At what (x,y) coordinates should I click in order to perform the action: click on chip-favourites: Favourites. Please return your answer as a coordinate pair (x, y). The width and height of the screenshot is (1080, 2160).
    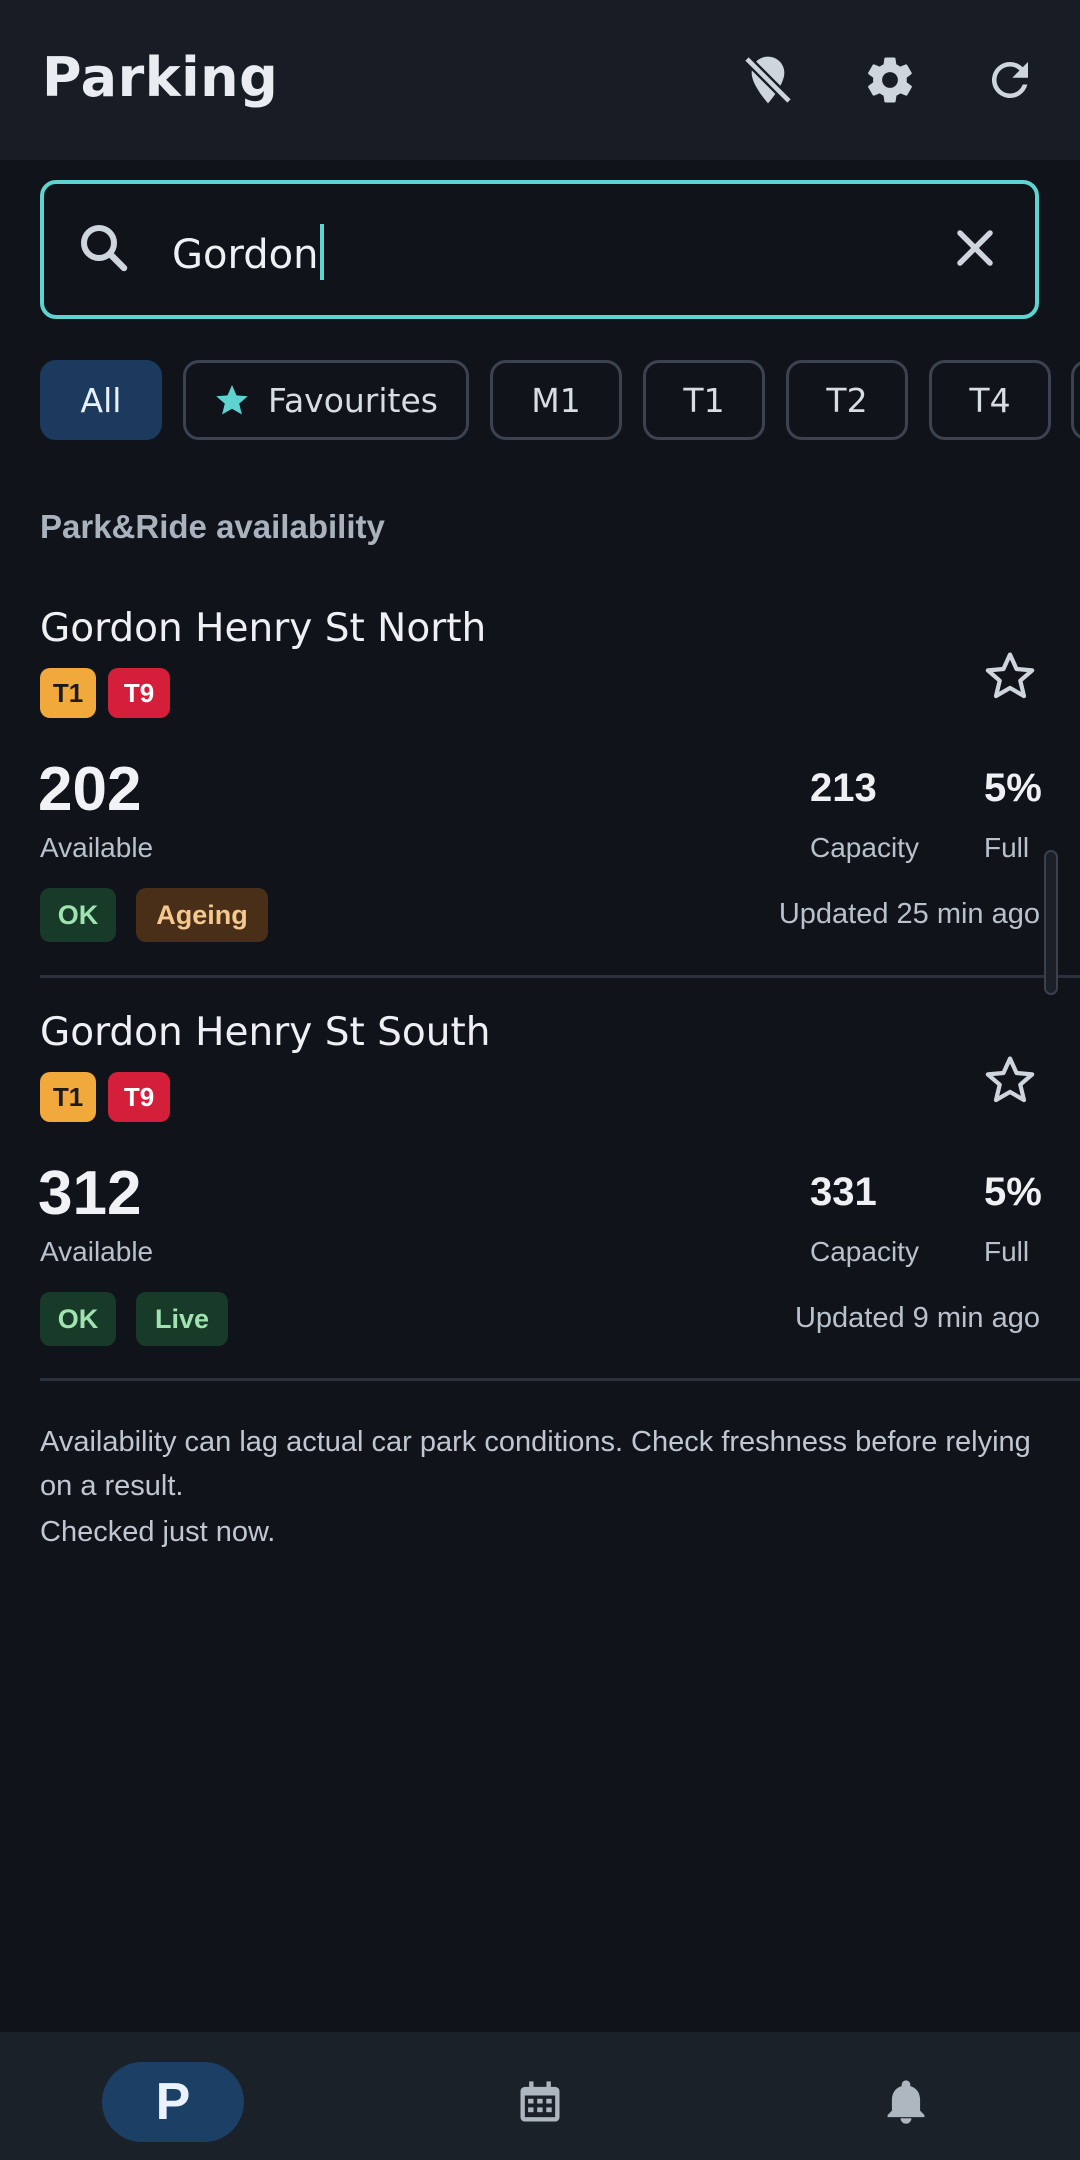
    Looking at the image, I should click on (326, 400).